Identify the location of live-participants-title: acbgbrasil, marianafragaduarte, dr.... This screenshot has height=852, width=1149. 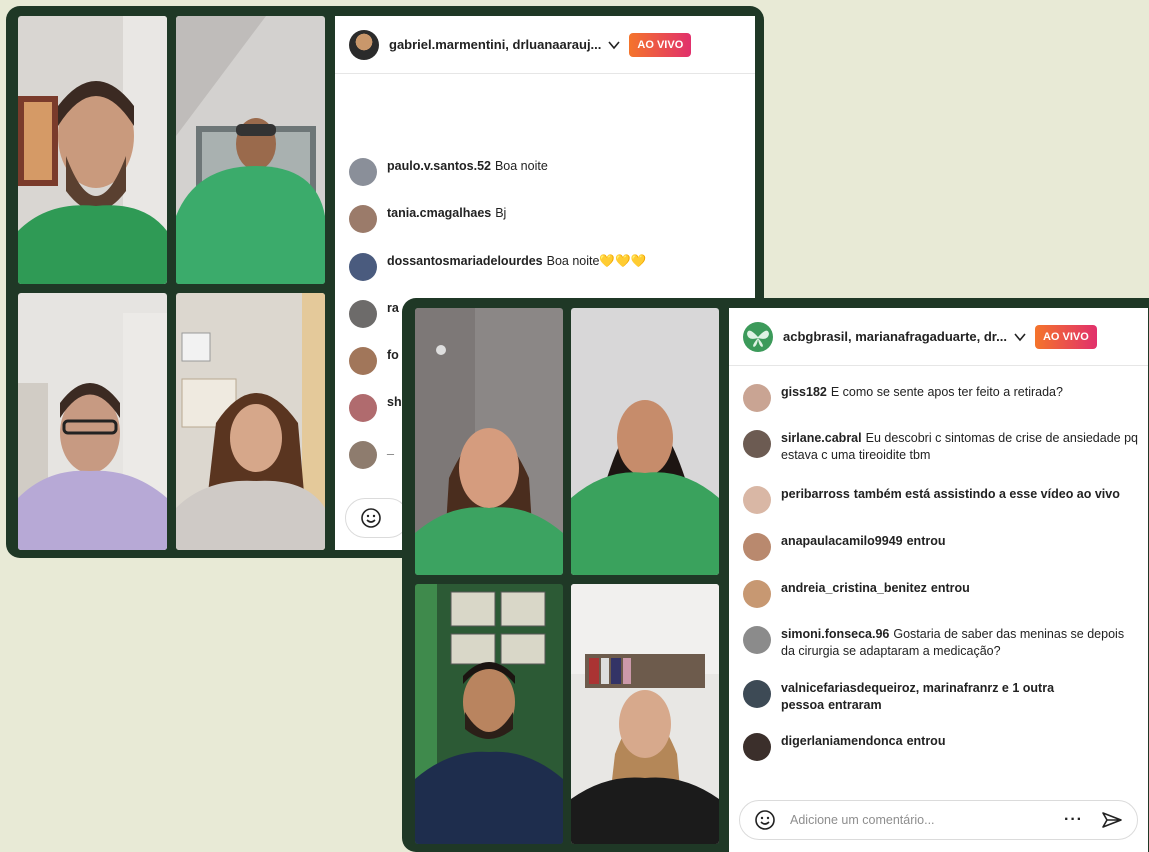
(895, 336).